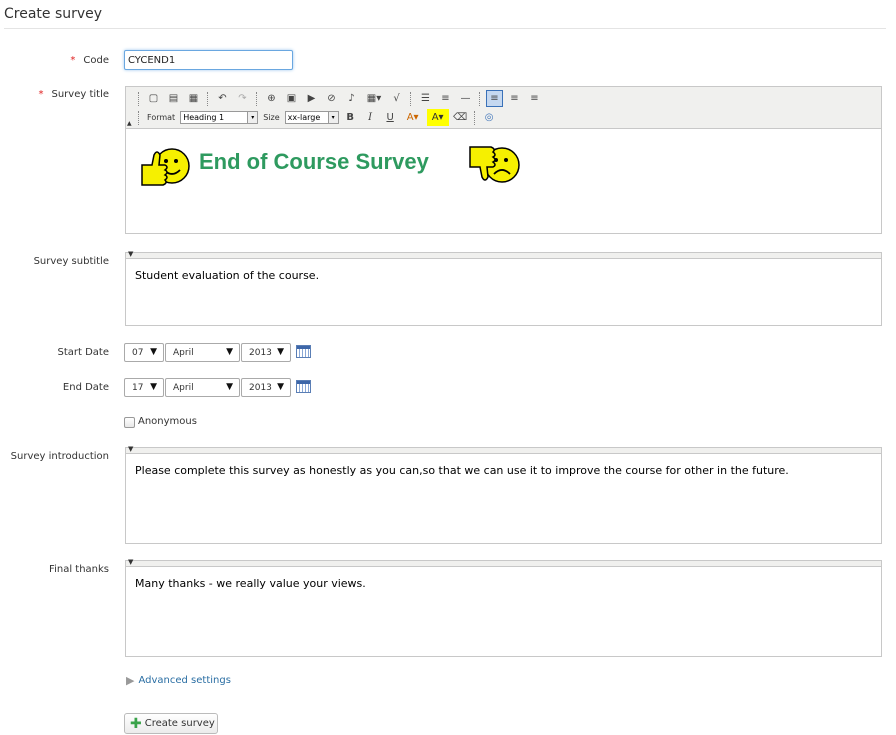 The image size is (896, 735). Describe the element at coordinates (465, 98) in the screenshot. I see `horizontal-rule-icon: —` at that location.